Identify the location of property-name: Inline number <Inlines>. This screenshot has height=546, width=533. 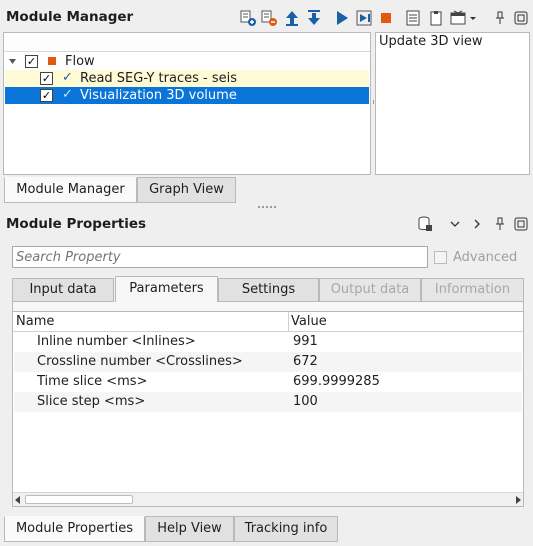
(116, 341).